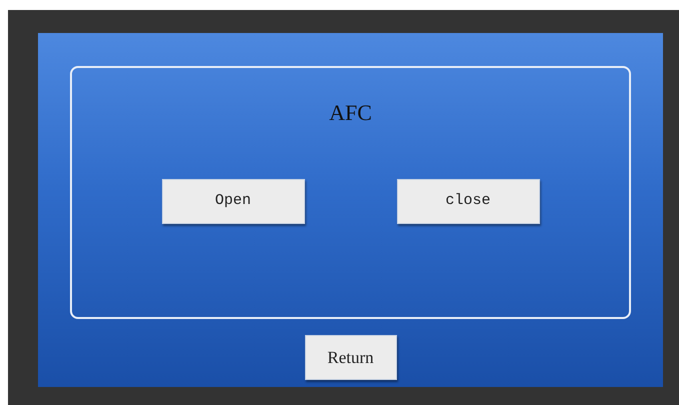 Image resolution: width=679 pixels, height=405 pixels. Describe the element at coordinates (468, 201) in the screenshot. I see `command-button: close` at that location.